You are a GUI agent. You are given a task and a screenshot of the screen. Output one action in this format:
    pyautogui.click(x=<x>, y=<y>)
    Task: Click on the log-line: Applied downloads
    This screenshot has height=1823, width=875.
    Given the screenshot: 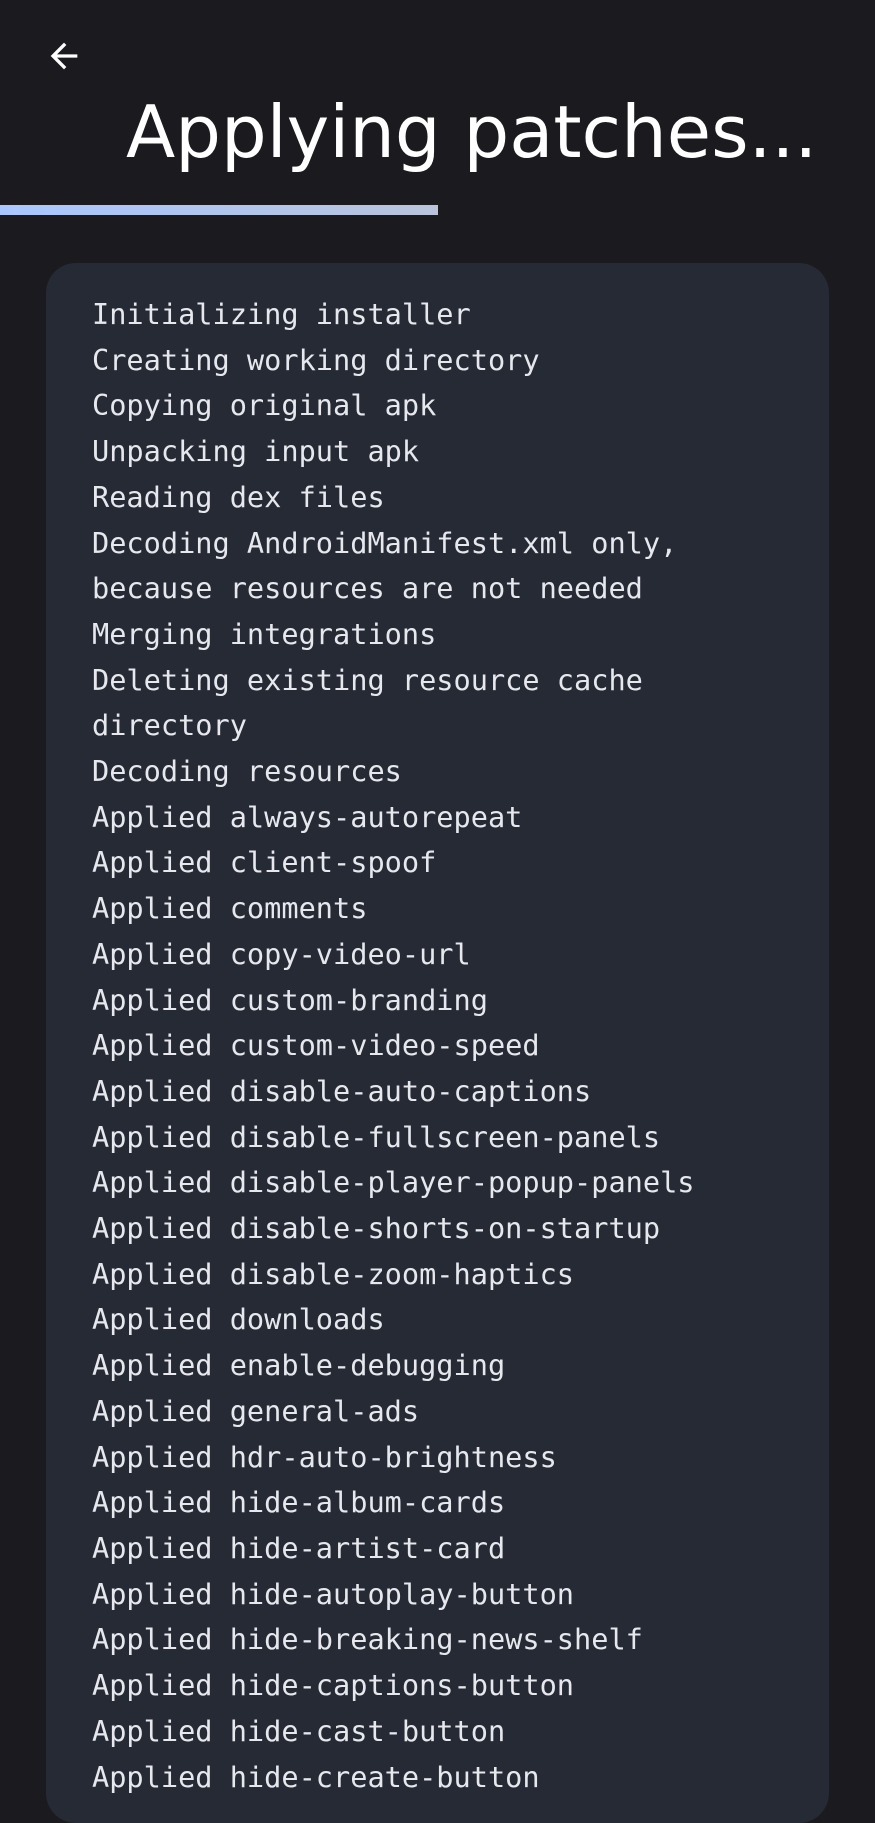 What is the action you would take?
    pyautogui.click(x=238, y=1319)
    